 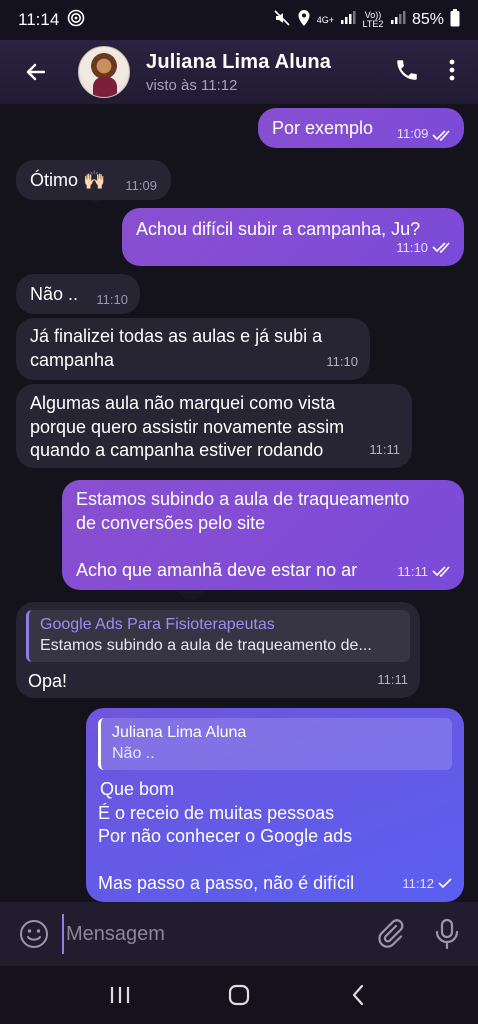 What do you see at coordinates (39, 19) in the screenshot?
I see `status-time: 11:14` at bounding box center [39, 19].